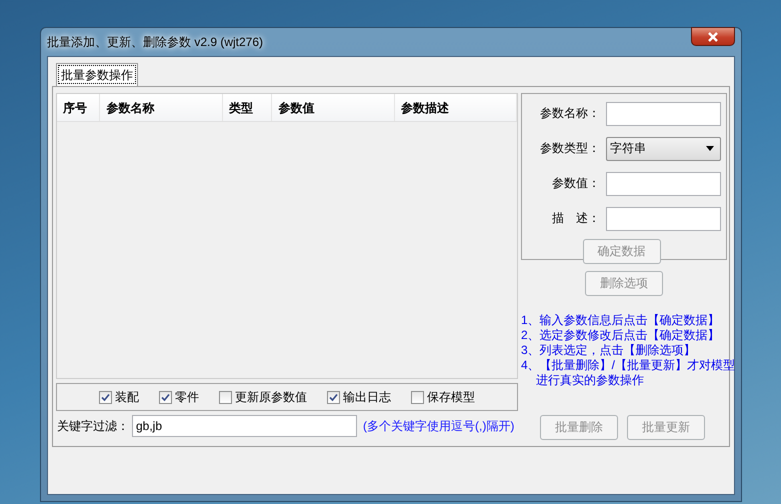 The width and height of the screenshot is (781, 504). What do you see at coordinates (621, 320) in the screenshot?
I see `instruction-text: 1、输入参数信息后点击【确定数据】` at bounding box center [621, 320].